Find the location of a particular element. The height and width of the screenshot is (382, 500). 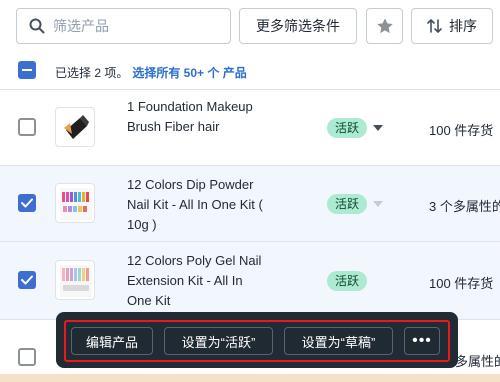

set-active-label: 设置为“活跃” is located at coordinates (218, 342).